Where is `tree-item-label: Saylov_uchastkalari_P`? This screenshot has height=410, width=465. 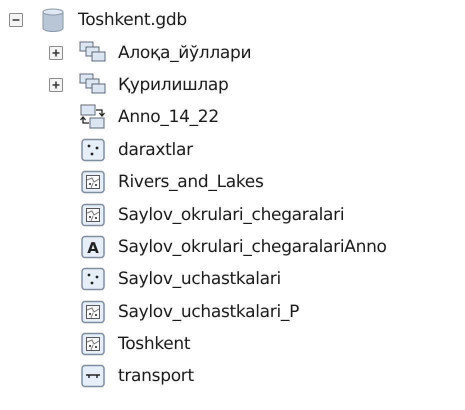
tree-item-label: Saylov_uchastkalari_P is located at coordinates (209, 312).